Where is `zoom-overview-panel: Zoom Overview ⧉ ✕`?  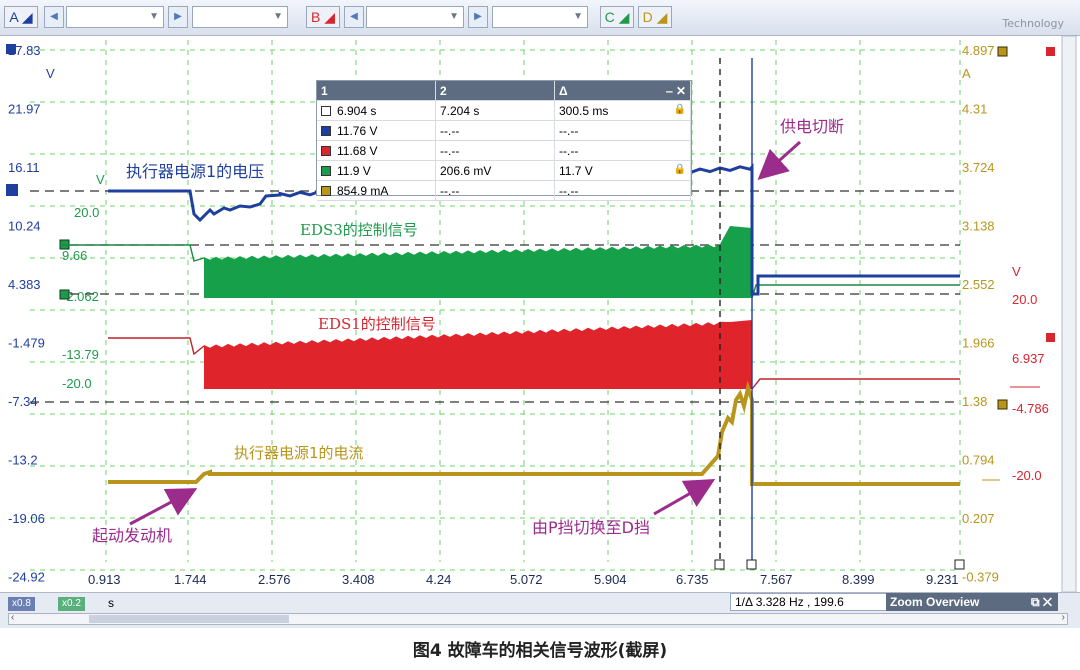
zoom-overview-panel: Zoom Overview ⧉ ✕ is located at coordinates (972, 602).